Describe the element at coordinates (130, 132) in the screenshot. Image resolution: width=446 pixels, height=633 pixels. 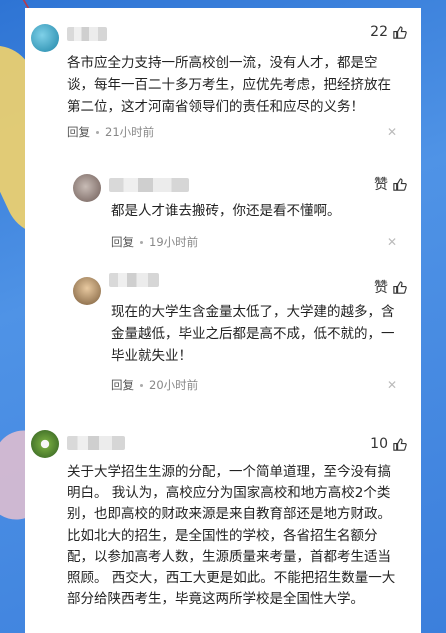
I see `timestamp: 21小时前` at that location.